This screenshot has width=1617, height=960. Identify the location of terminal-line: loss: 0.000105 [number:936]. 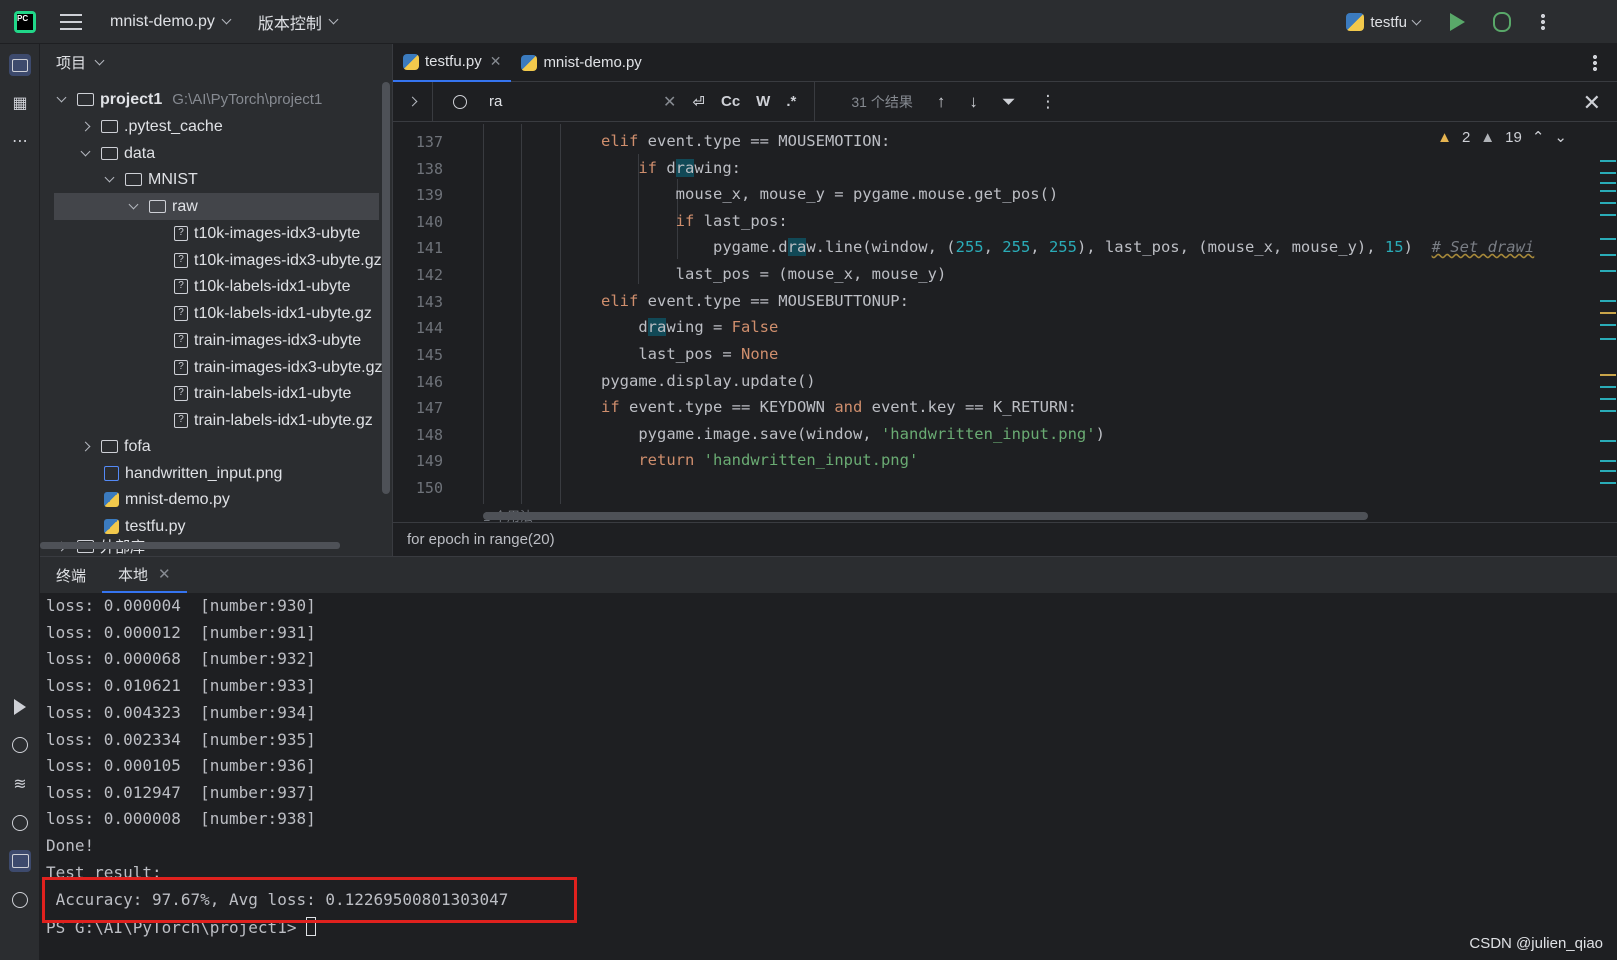
(181, 765).